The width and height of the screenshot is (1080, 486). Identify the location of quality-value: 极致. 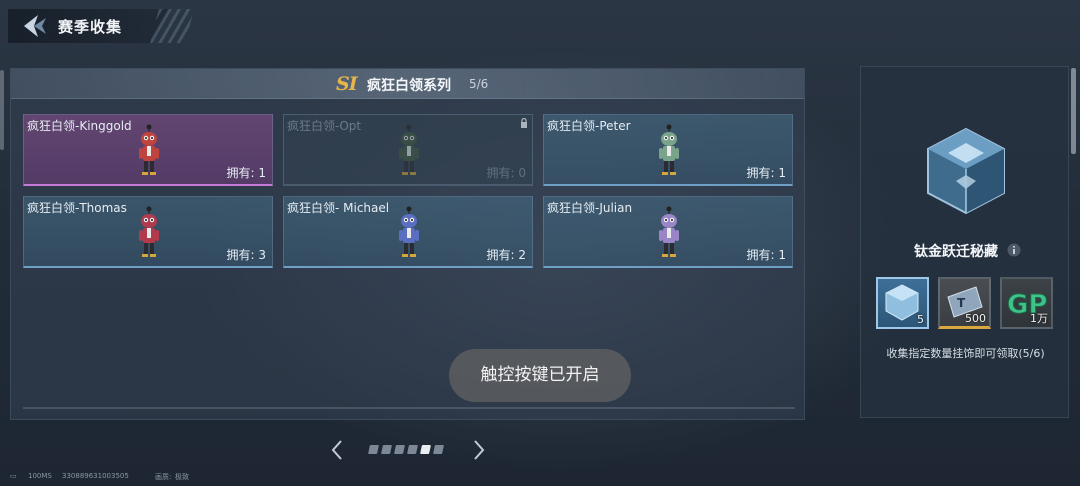
(182, 477).